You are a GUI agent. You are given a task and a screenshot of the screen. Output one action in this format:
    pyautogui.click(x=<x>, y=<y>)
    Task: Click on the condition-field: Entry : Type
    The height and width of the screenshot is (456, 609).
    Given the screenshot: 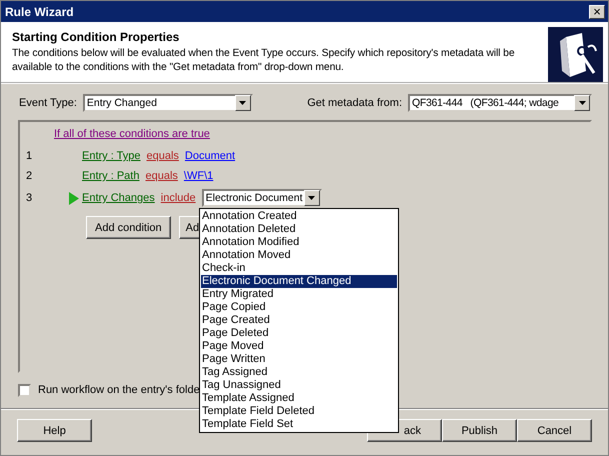 What is the action you would take?
    pyautogui.click(x=111, y=156)
    